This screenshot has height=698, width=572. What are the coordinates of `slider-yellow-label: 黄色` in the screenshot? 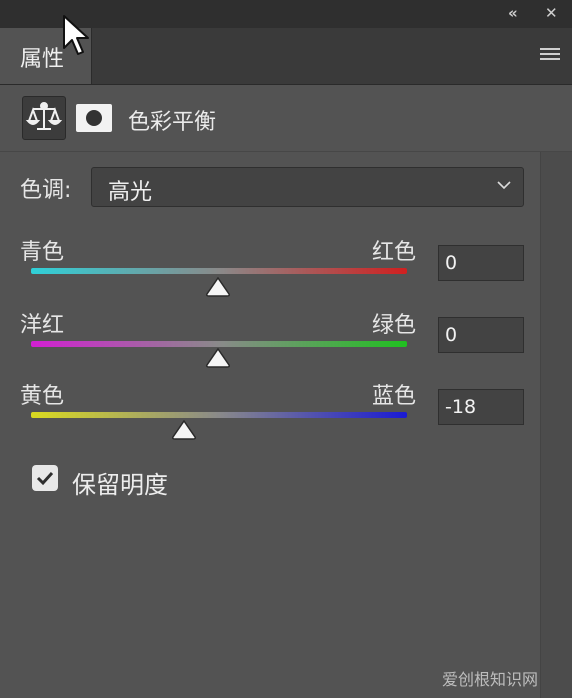 It's located at (42, 396).